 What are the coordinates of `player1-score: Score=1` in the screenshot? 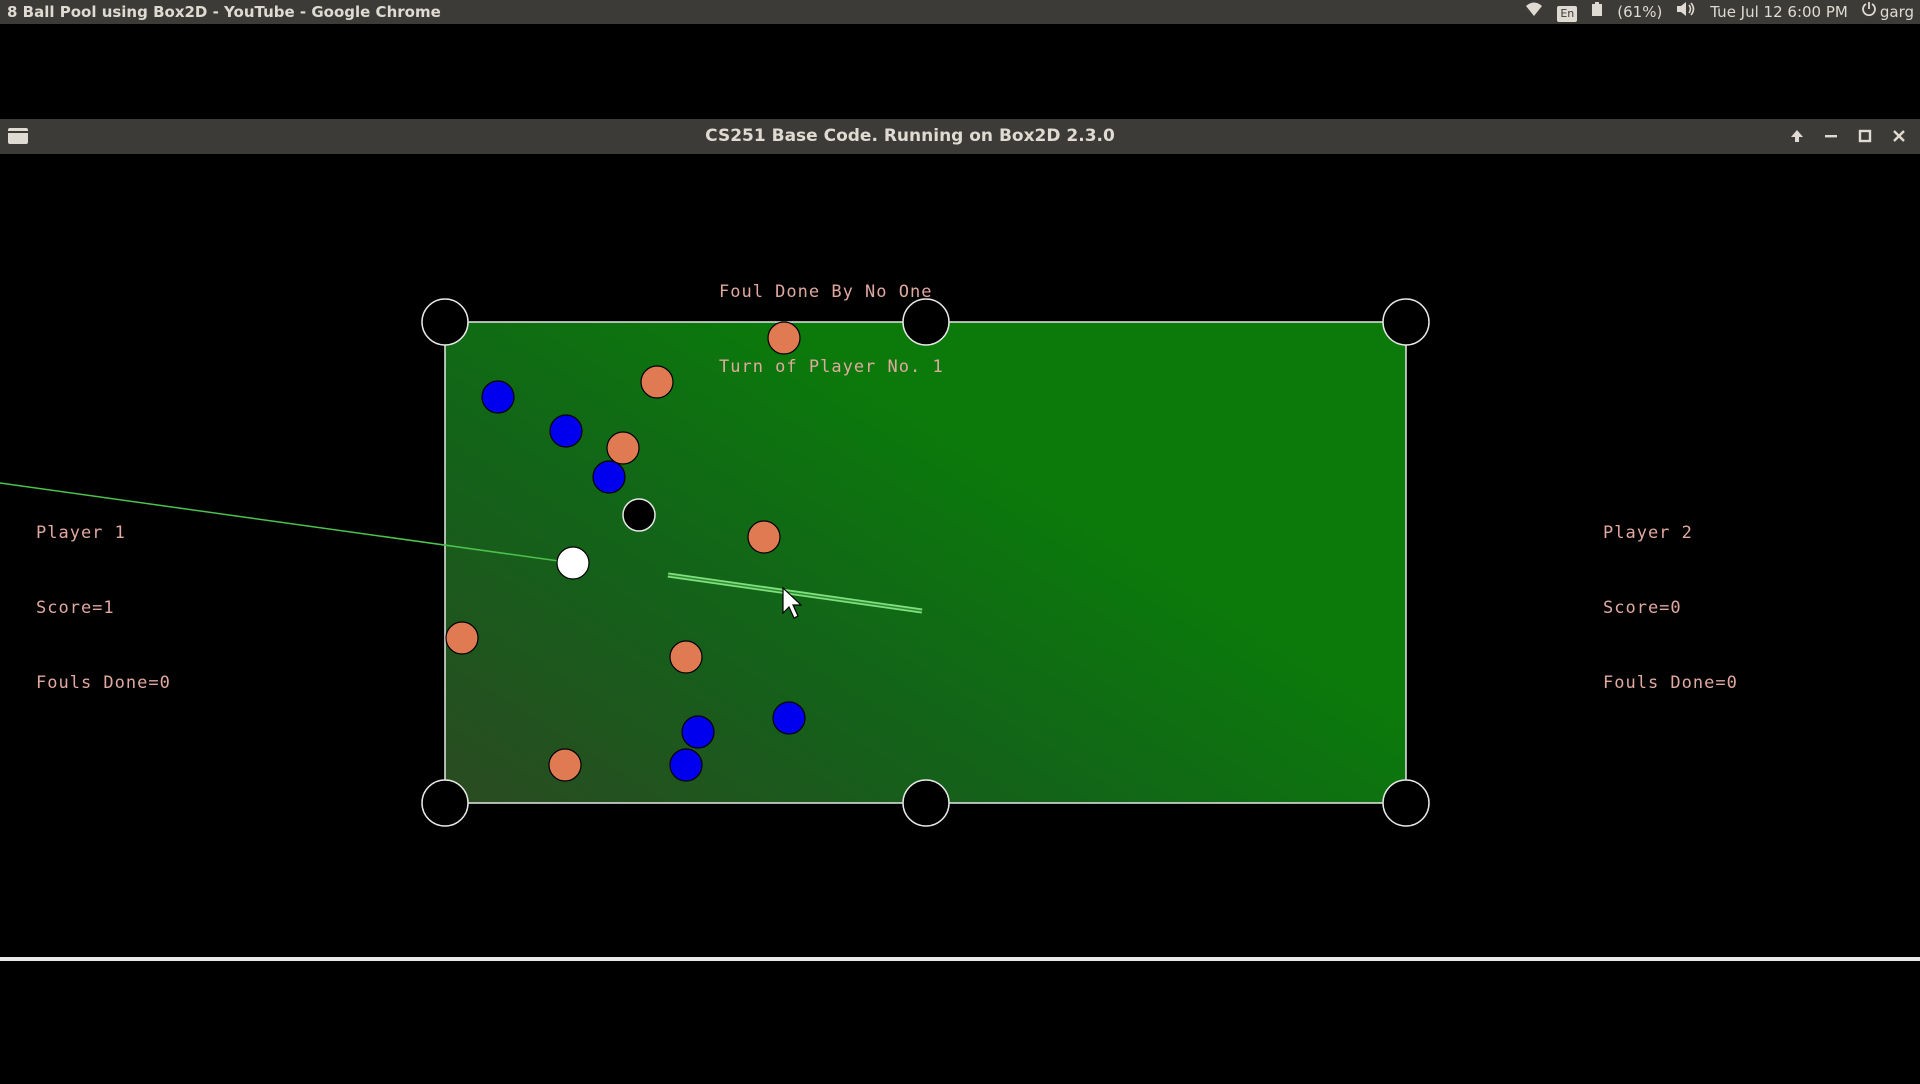 It's located at (75, 608).